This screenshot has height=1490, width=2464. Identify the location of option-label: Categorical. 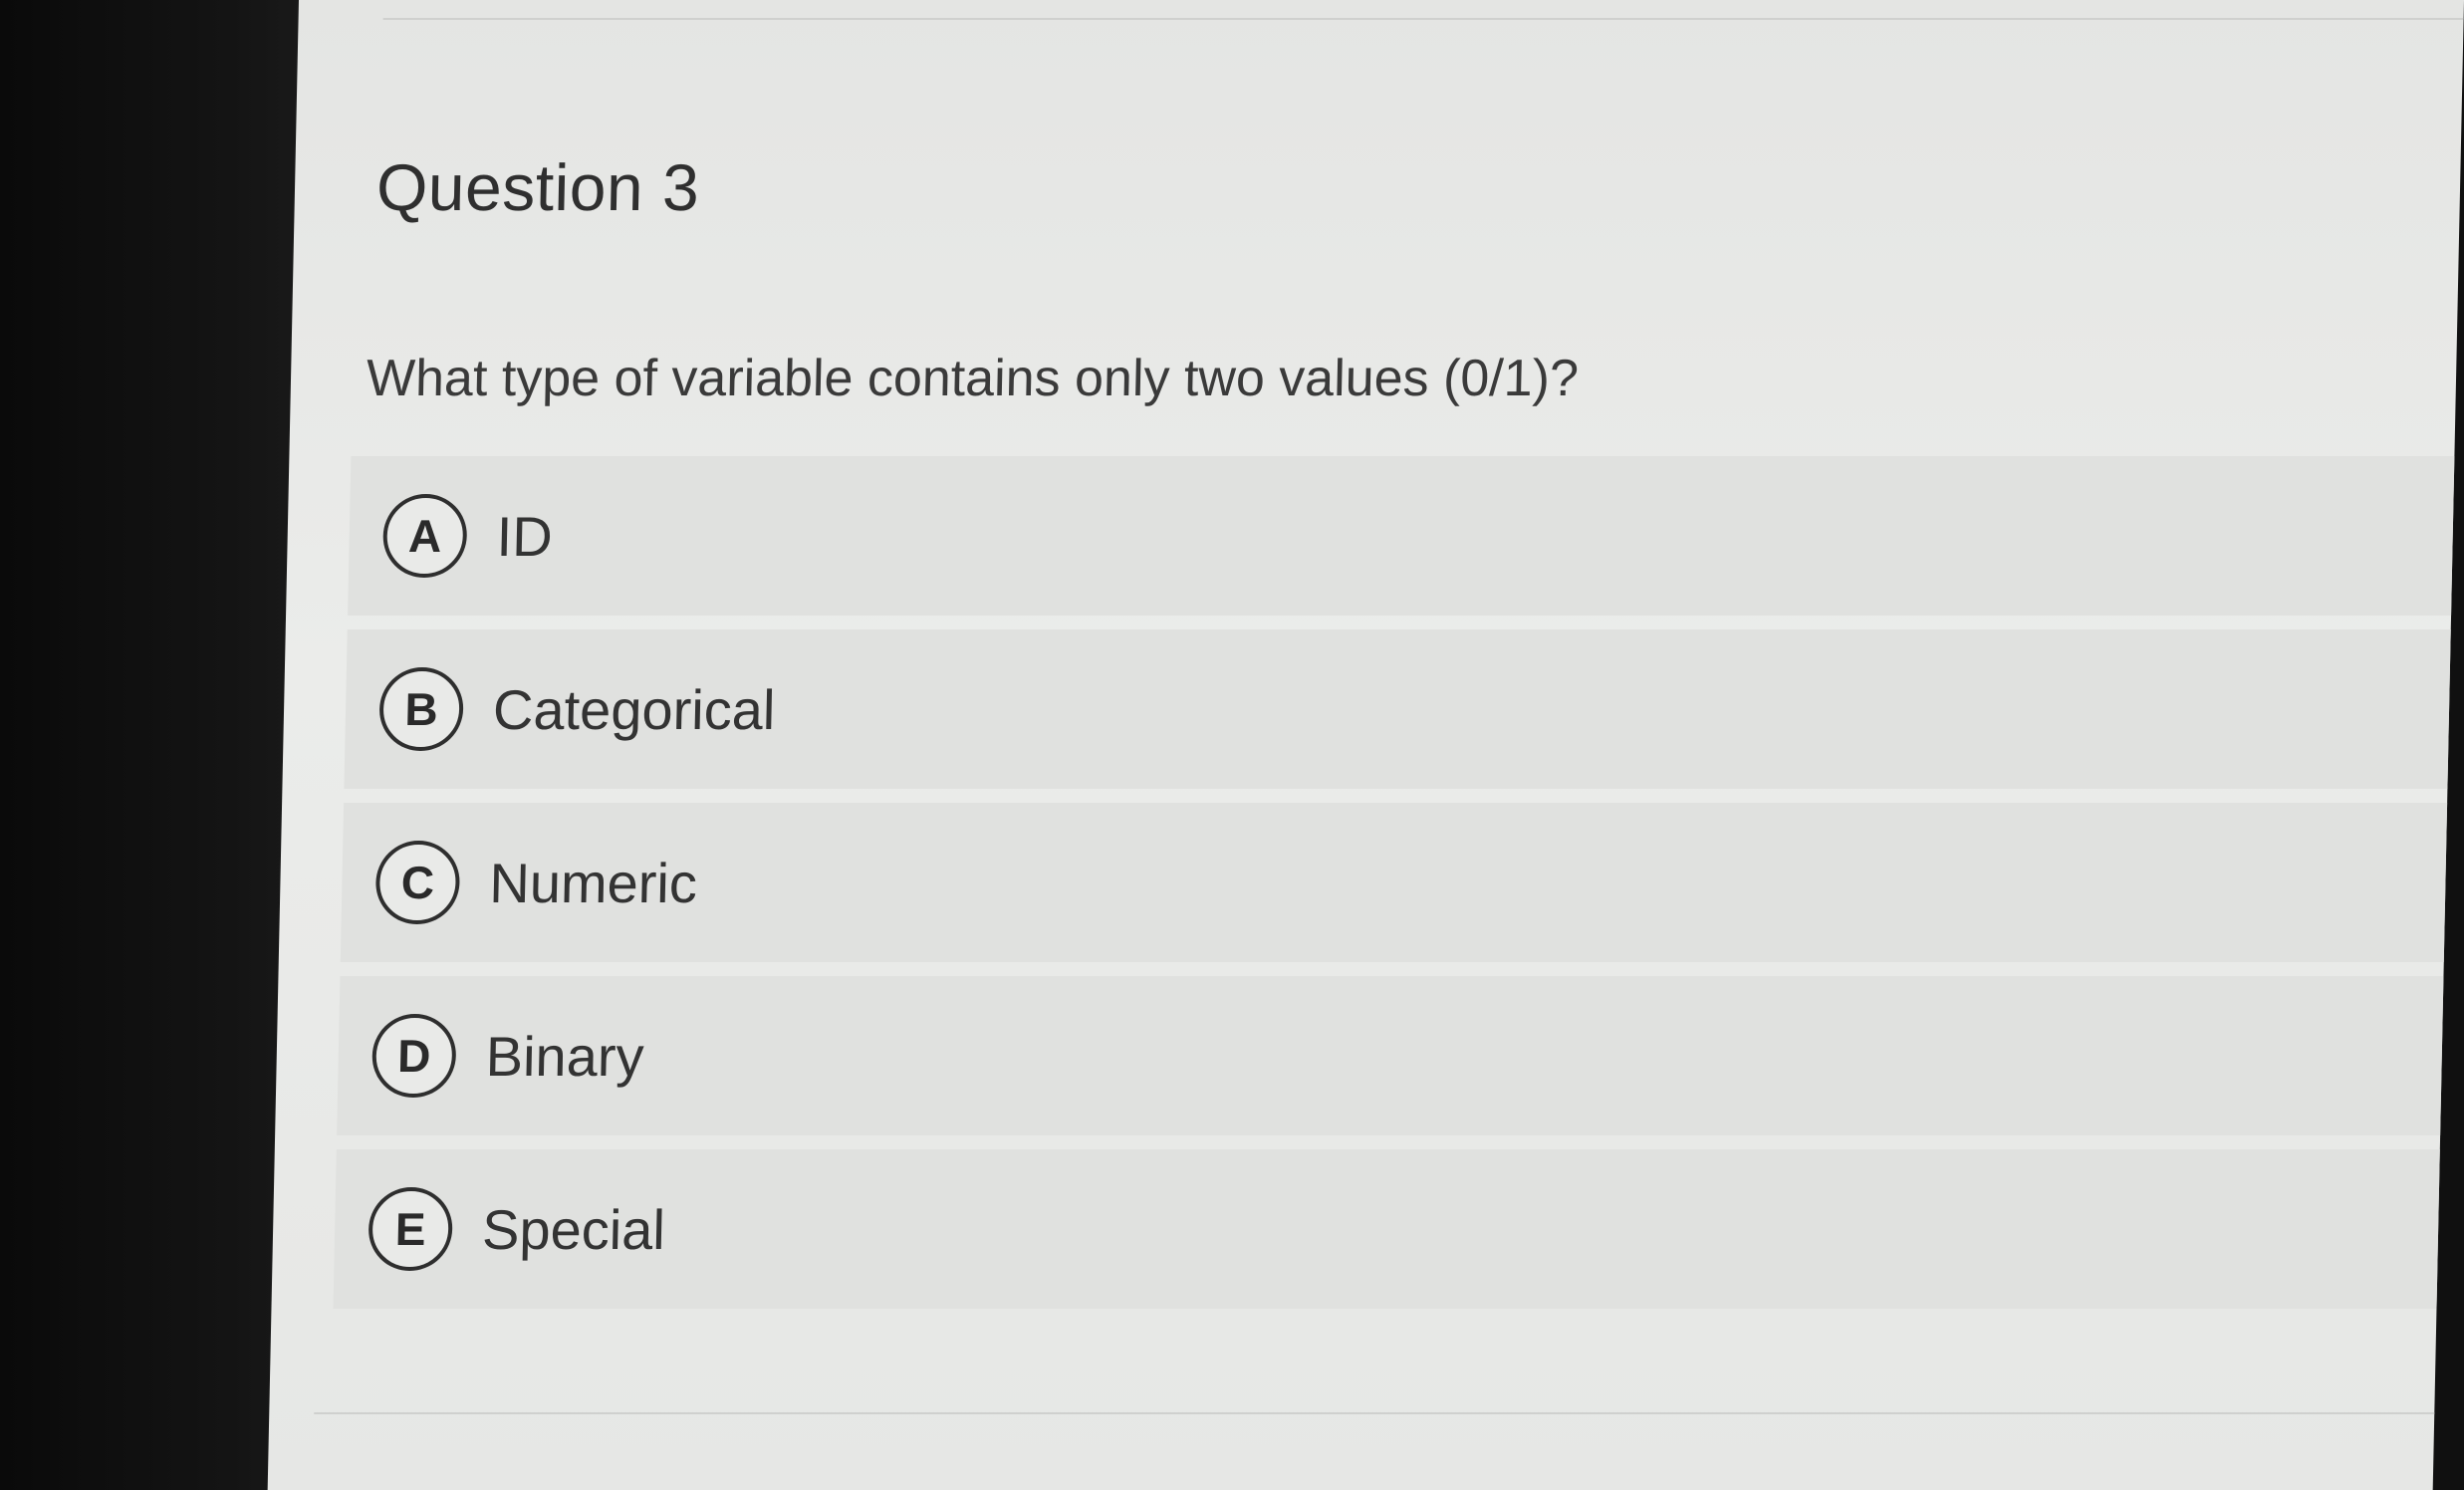
(634, 709).